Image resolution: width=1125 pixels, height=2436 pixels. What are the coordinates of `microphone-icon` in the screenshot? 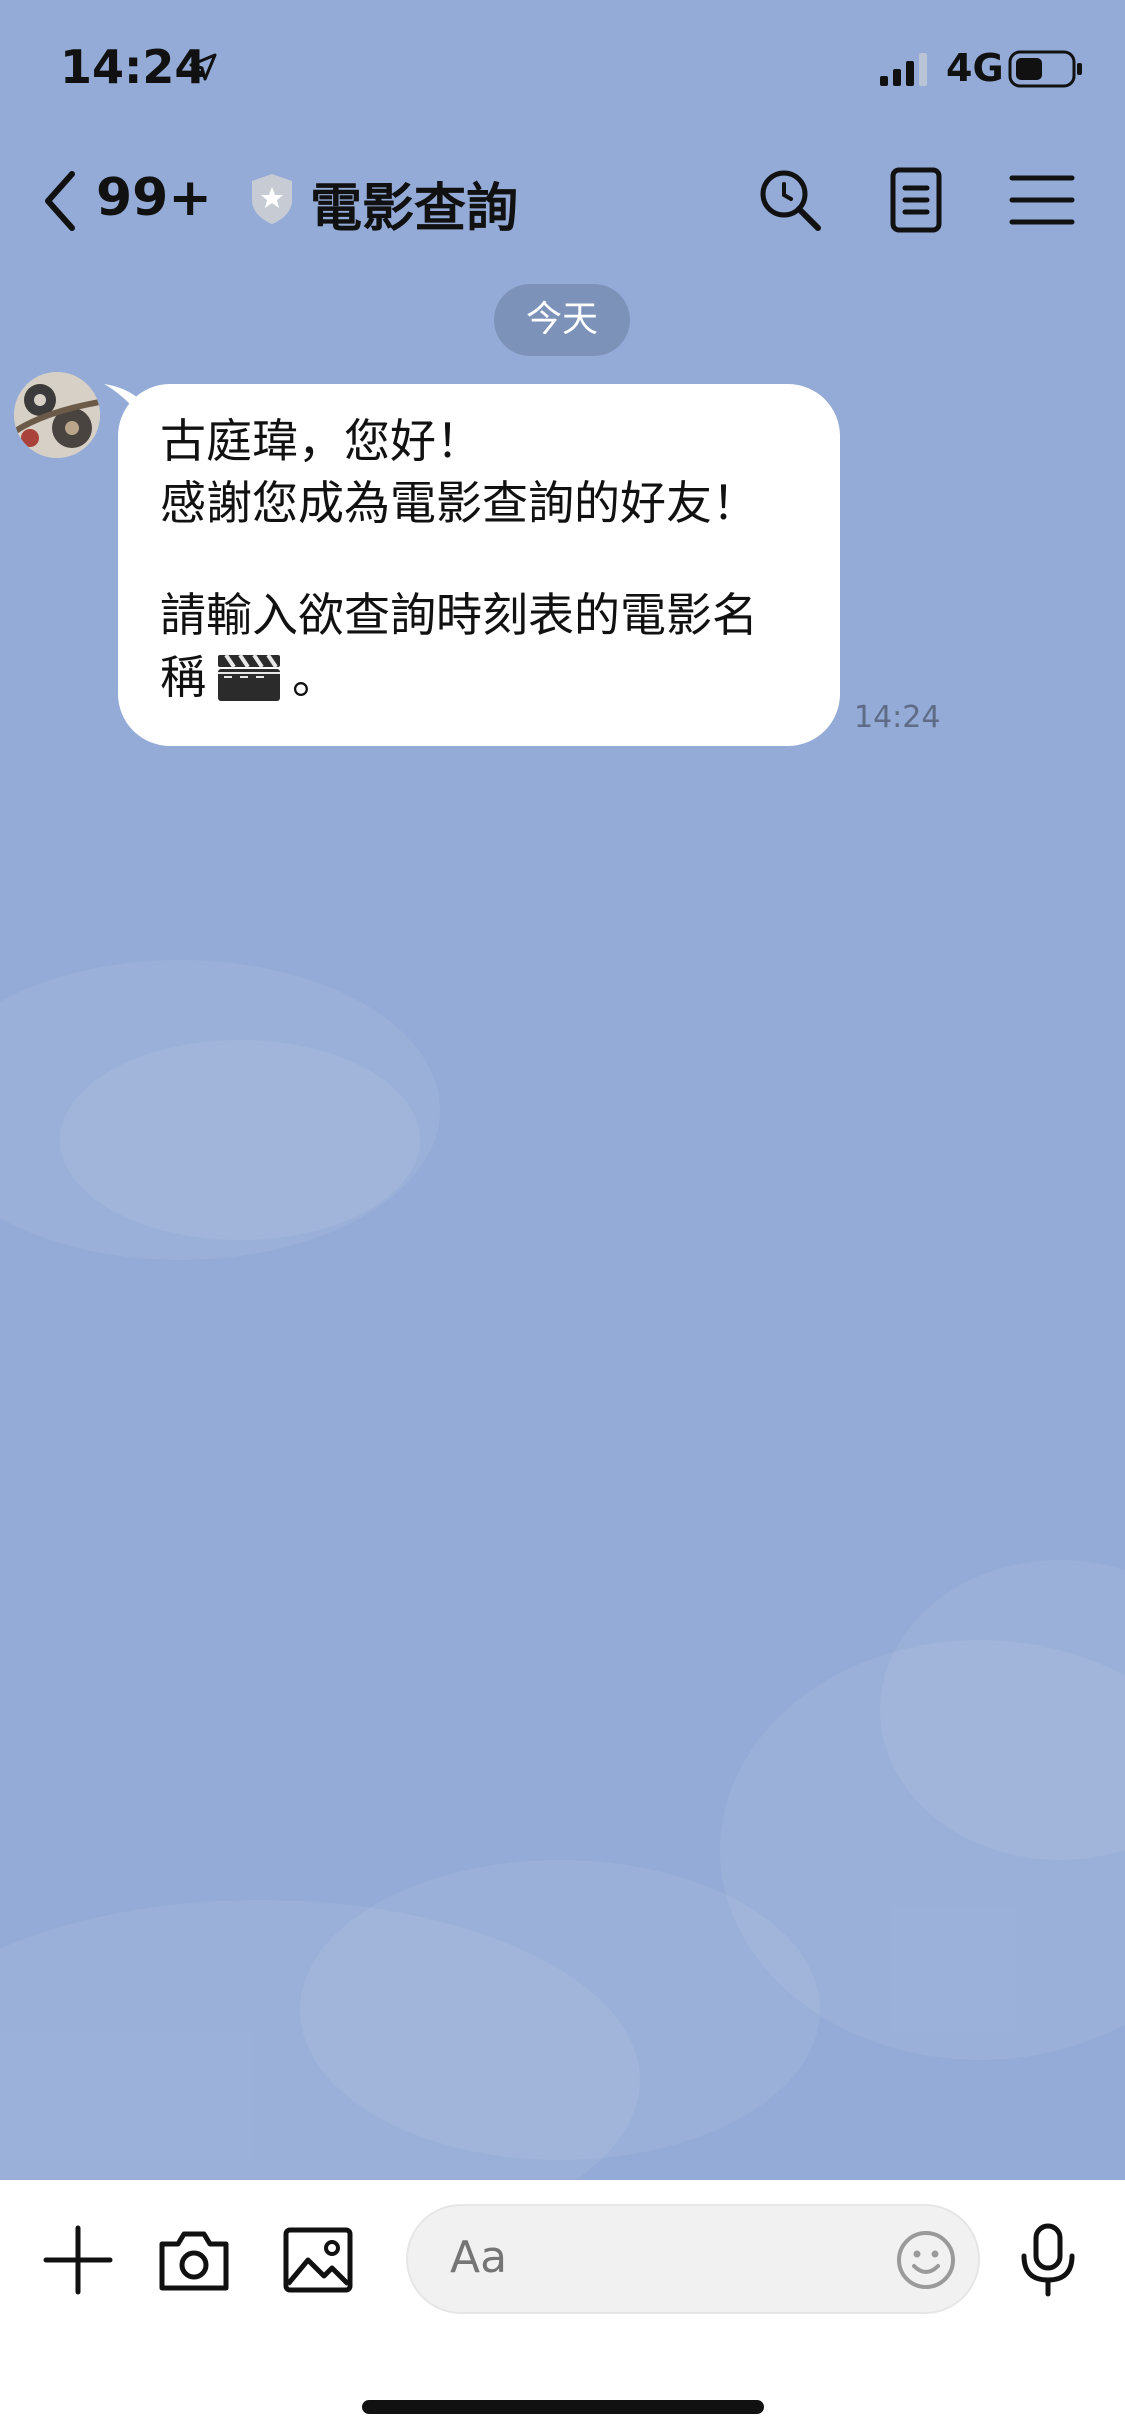 It's located at (1048, 2260).